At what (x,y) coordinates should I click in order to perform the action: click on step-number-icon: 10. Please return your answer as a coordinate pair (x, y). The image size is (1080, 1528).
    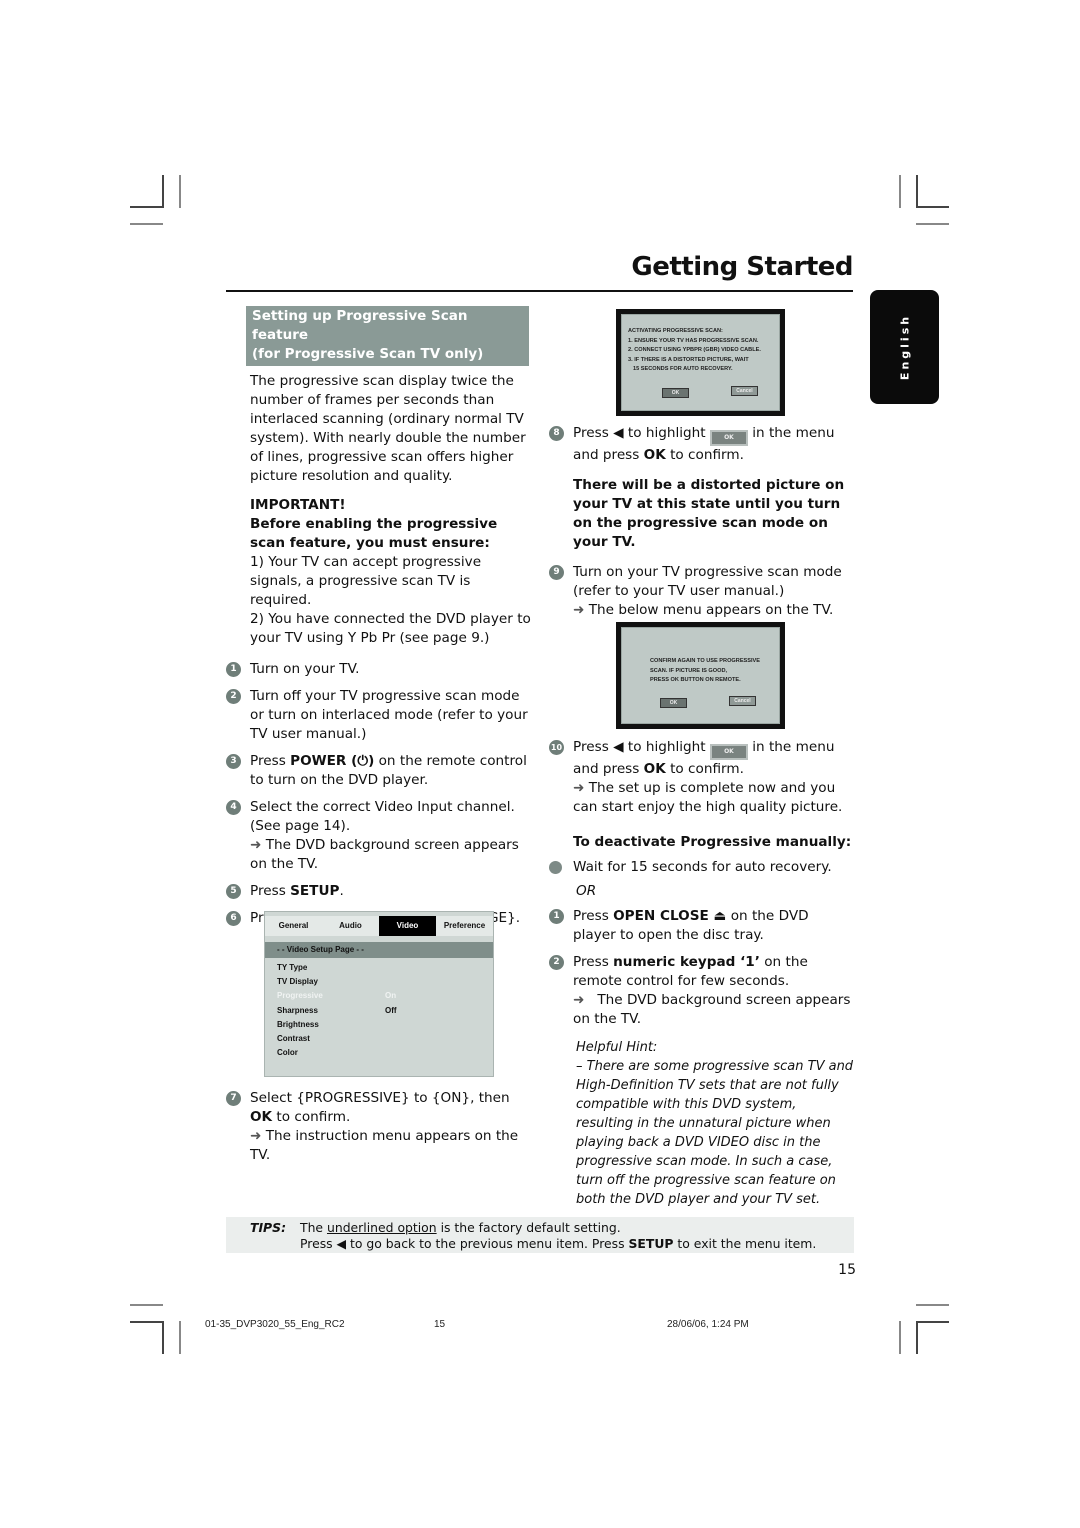
    Looking at the image, I should click on (556, 747).